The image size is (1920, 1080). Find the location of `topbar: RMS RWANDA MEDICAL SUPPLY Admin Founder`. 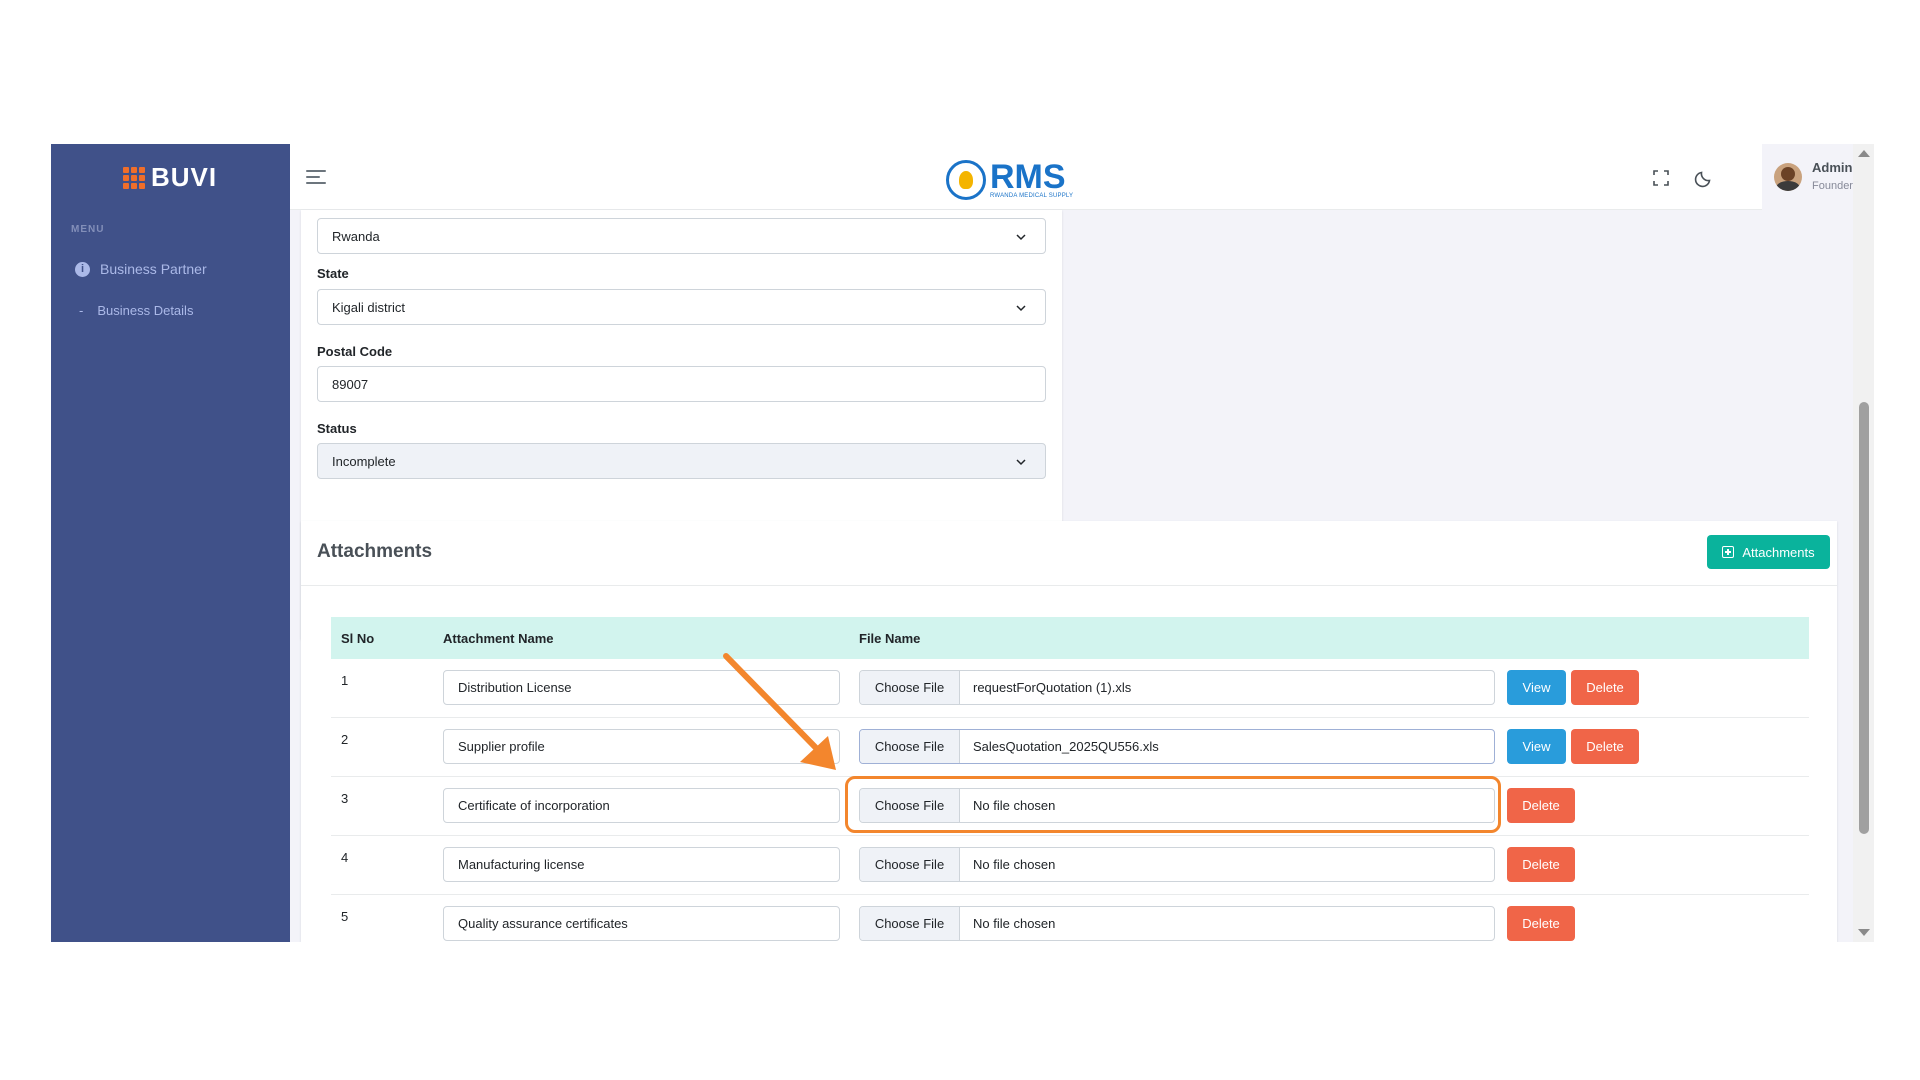

topbar: RMS RWANDA MEDICAL SUPPLY Admin Founder is located at coordinates (1071, 177).